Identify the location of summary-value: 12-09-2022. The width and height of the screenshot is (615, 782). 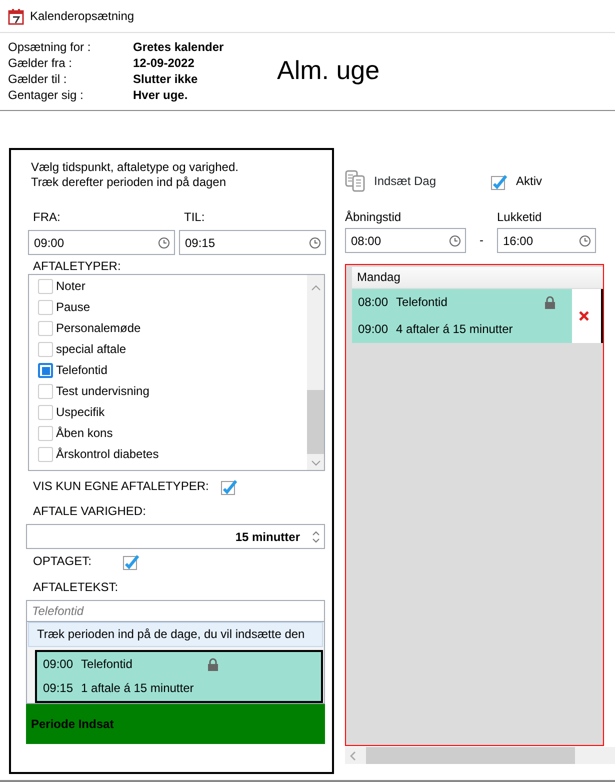
(164, 64).